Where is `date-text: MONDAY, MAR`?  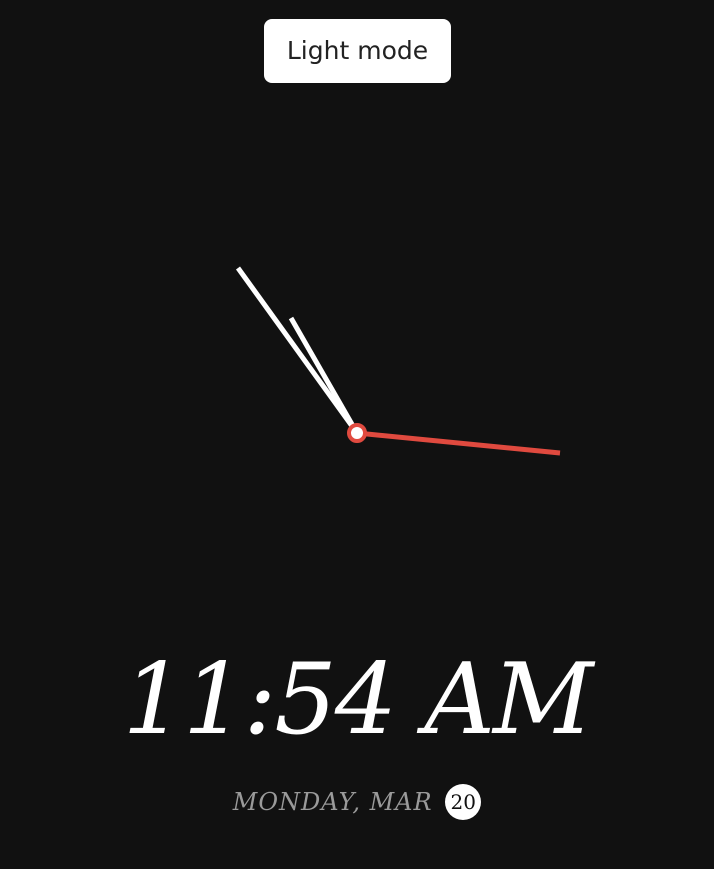 date-text: MONDAY, MAR is located at coordinates (332, 802).